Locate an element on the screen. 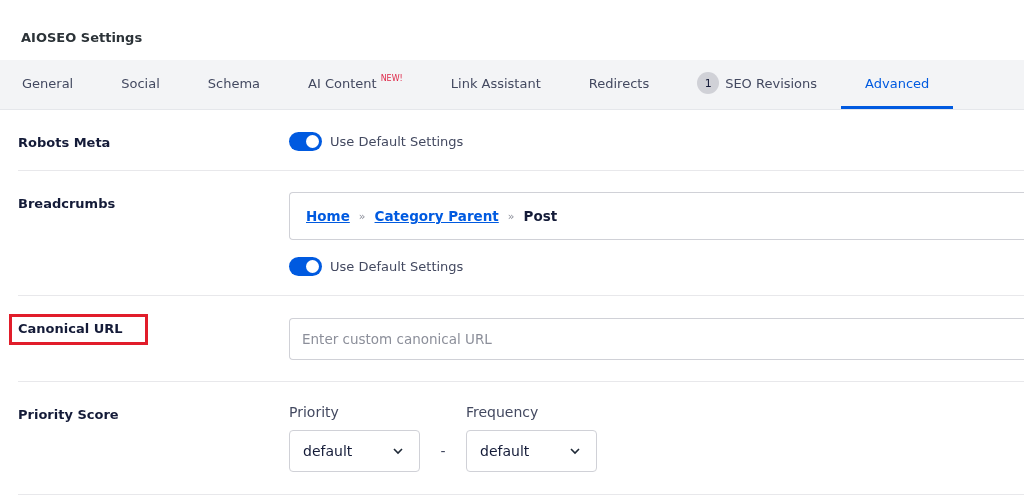 This screenshot has height=502, width=1024. breadcrumb-link: Home is located at coordinates (328, 216).